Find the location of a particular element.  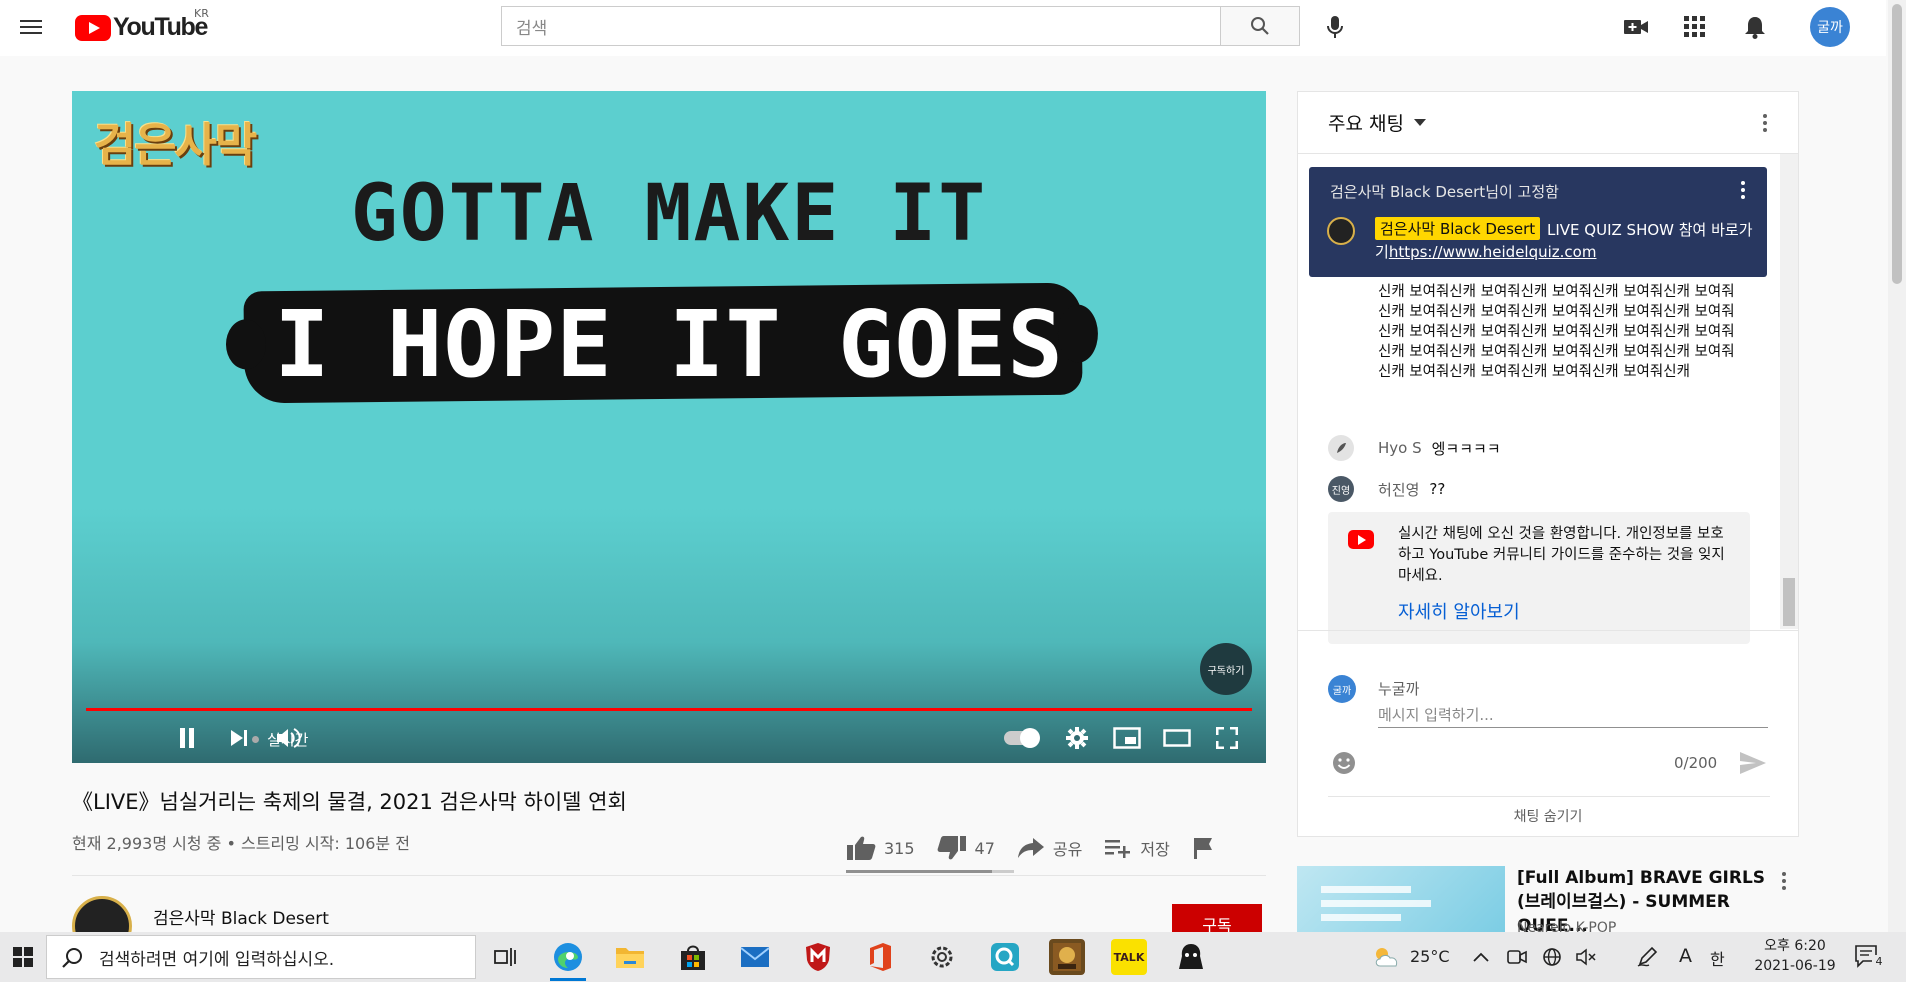

chevron-up-icon is located at coordinates (1481, 957).